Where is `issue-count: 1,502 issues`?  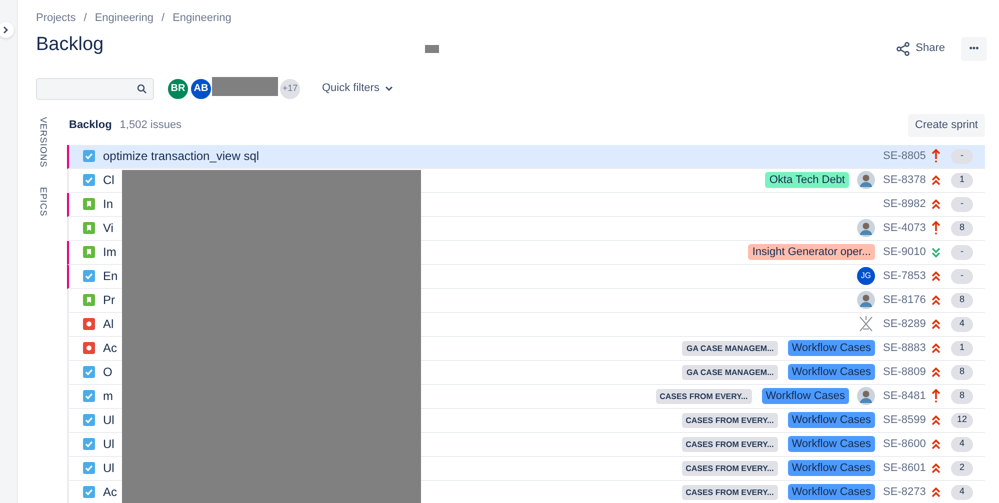 issue-count: 1,502 issues is located at coordinates (151, 126).